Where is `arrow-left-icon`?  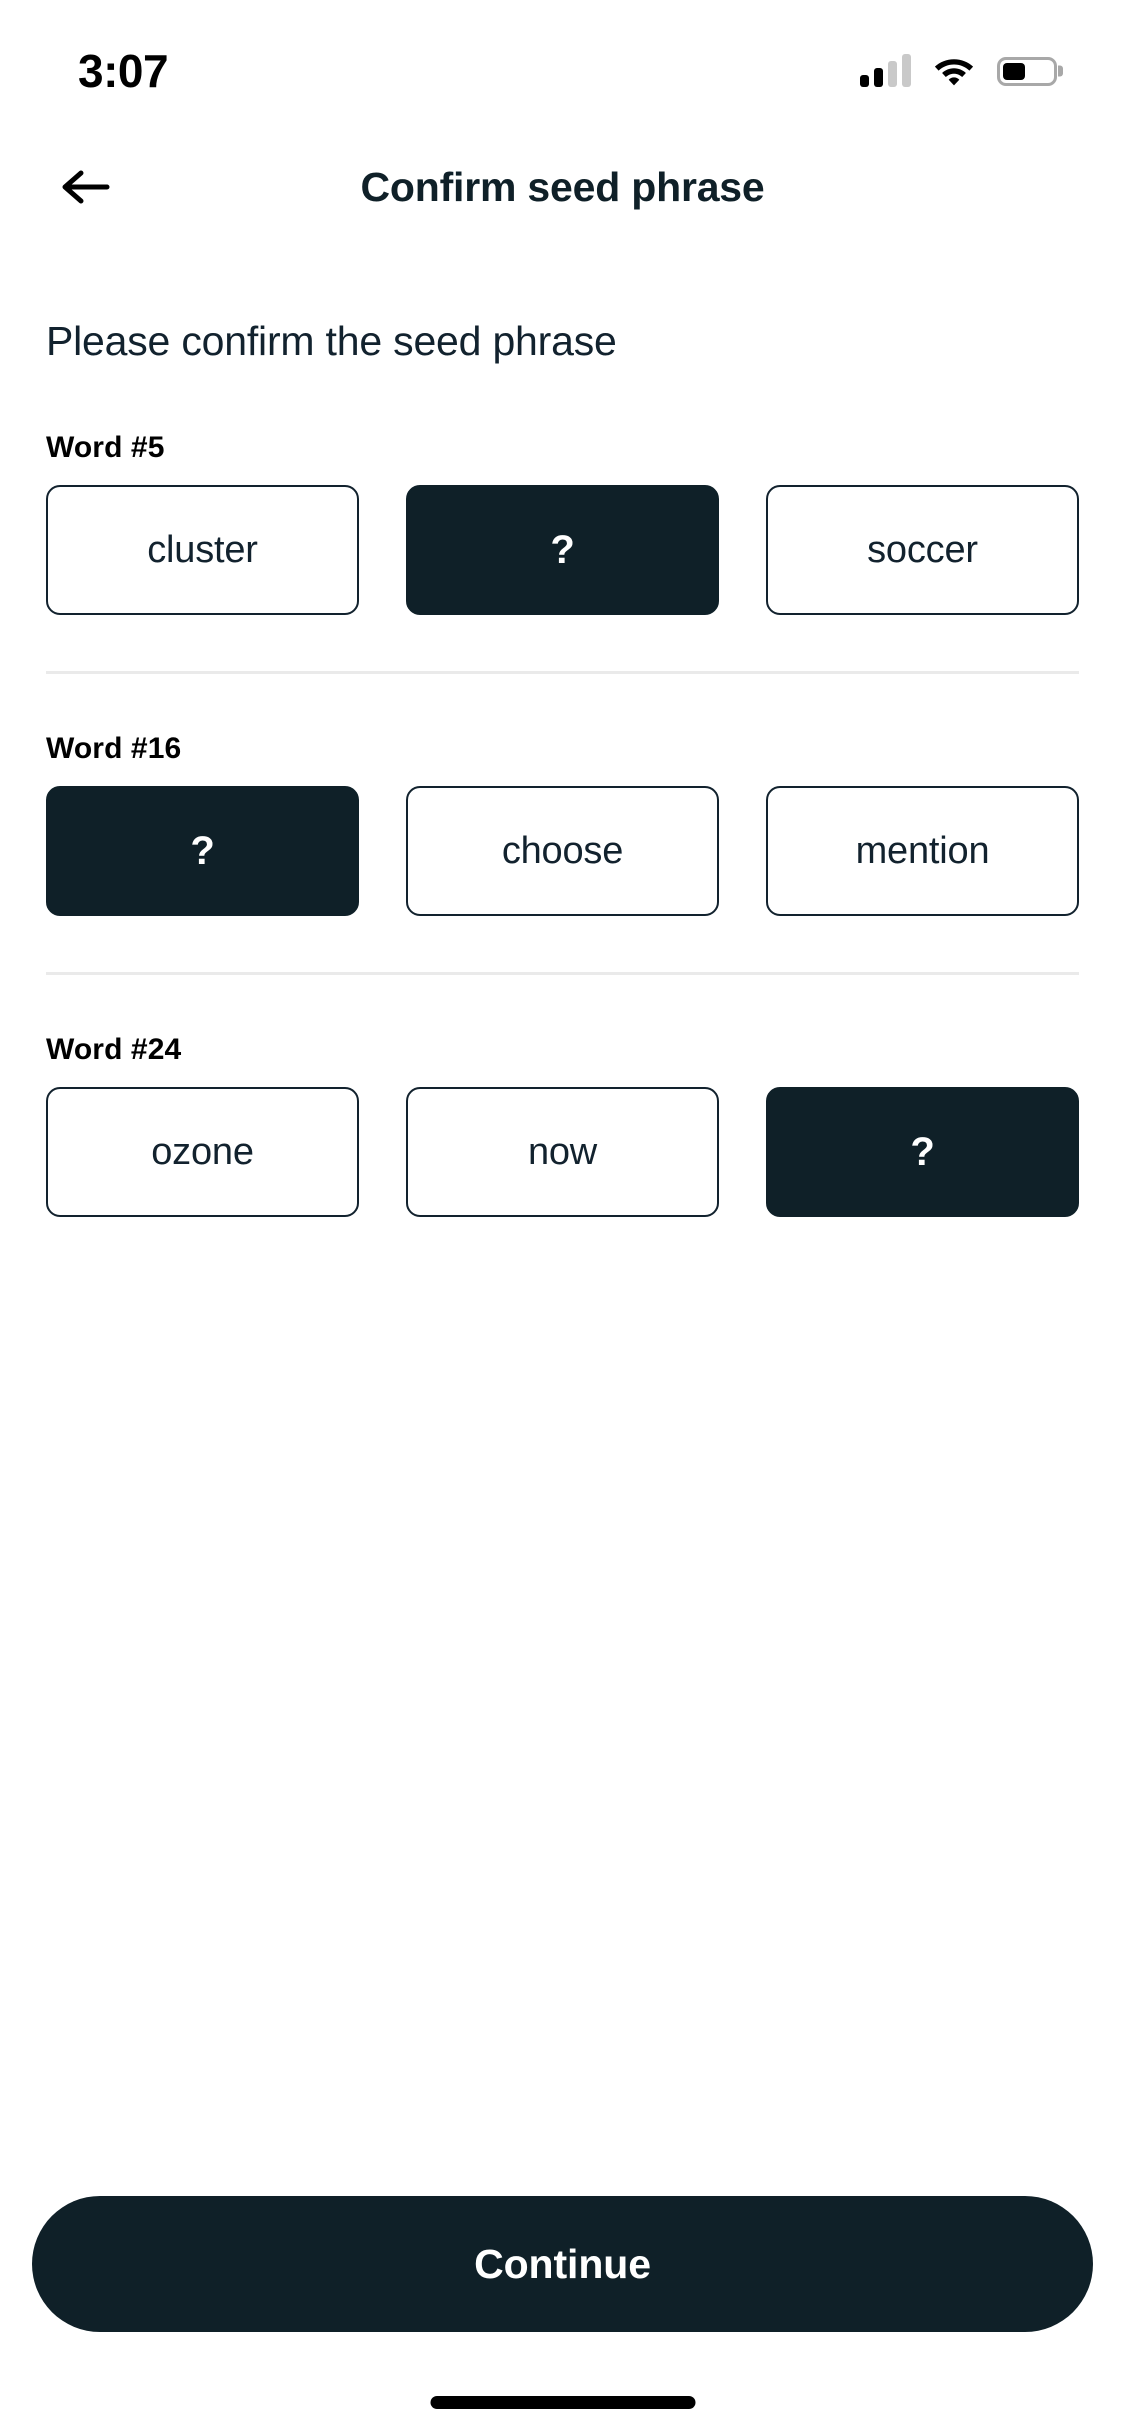 arrow-left-icon is located at coordinates (86, 187).